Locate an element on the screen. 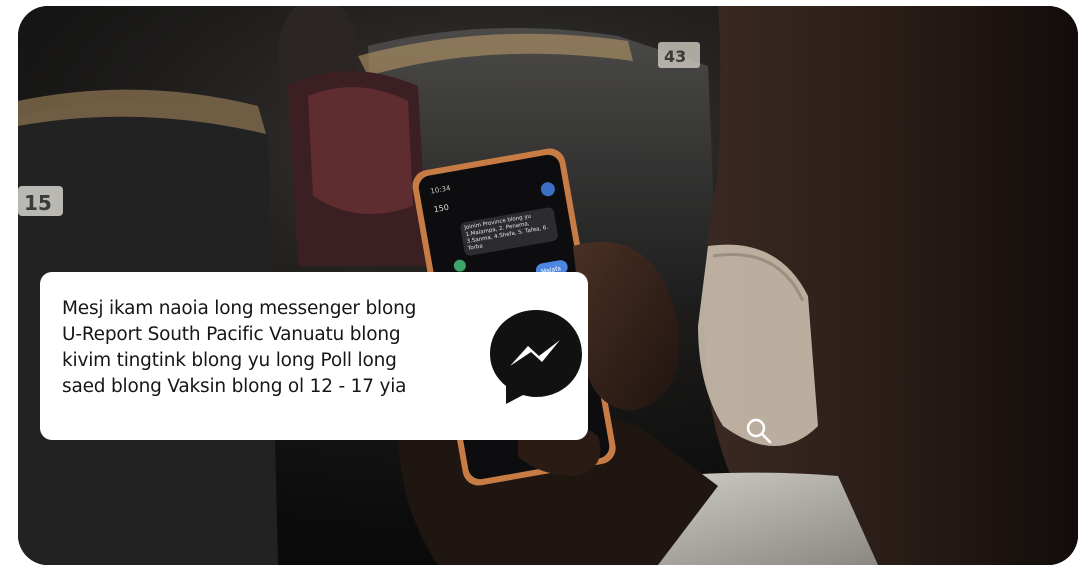 The height and width of the screenshot is (569, 1091). search-icon is located at coordinates (759, 431).